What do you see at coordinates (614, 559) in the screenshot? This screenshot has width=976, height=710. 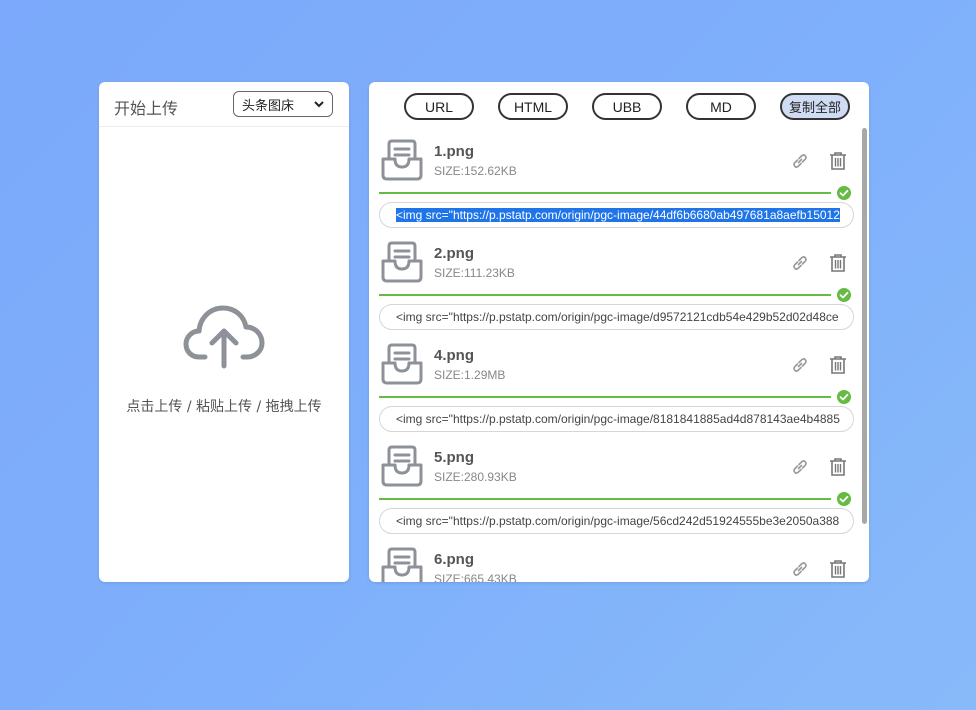 I see `file-item: 6.png SIZE:665.43KB` at bounding box center [614, 559].